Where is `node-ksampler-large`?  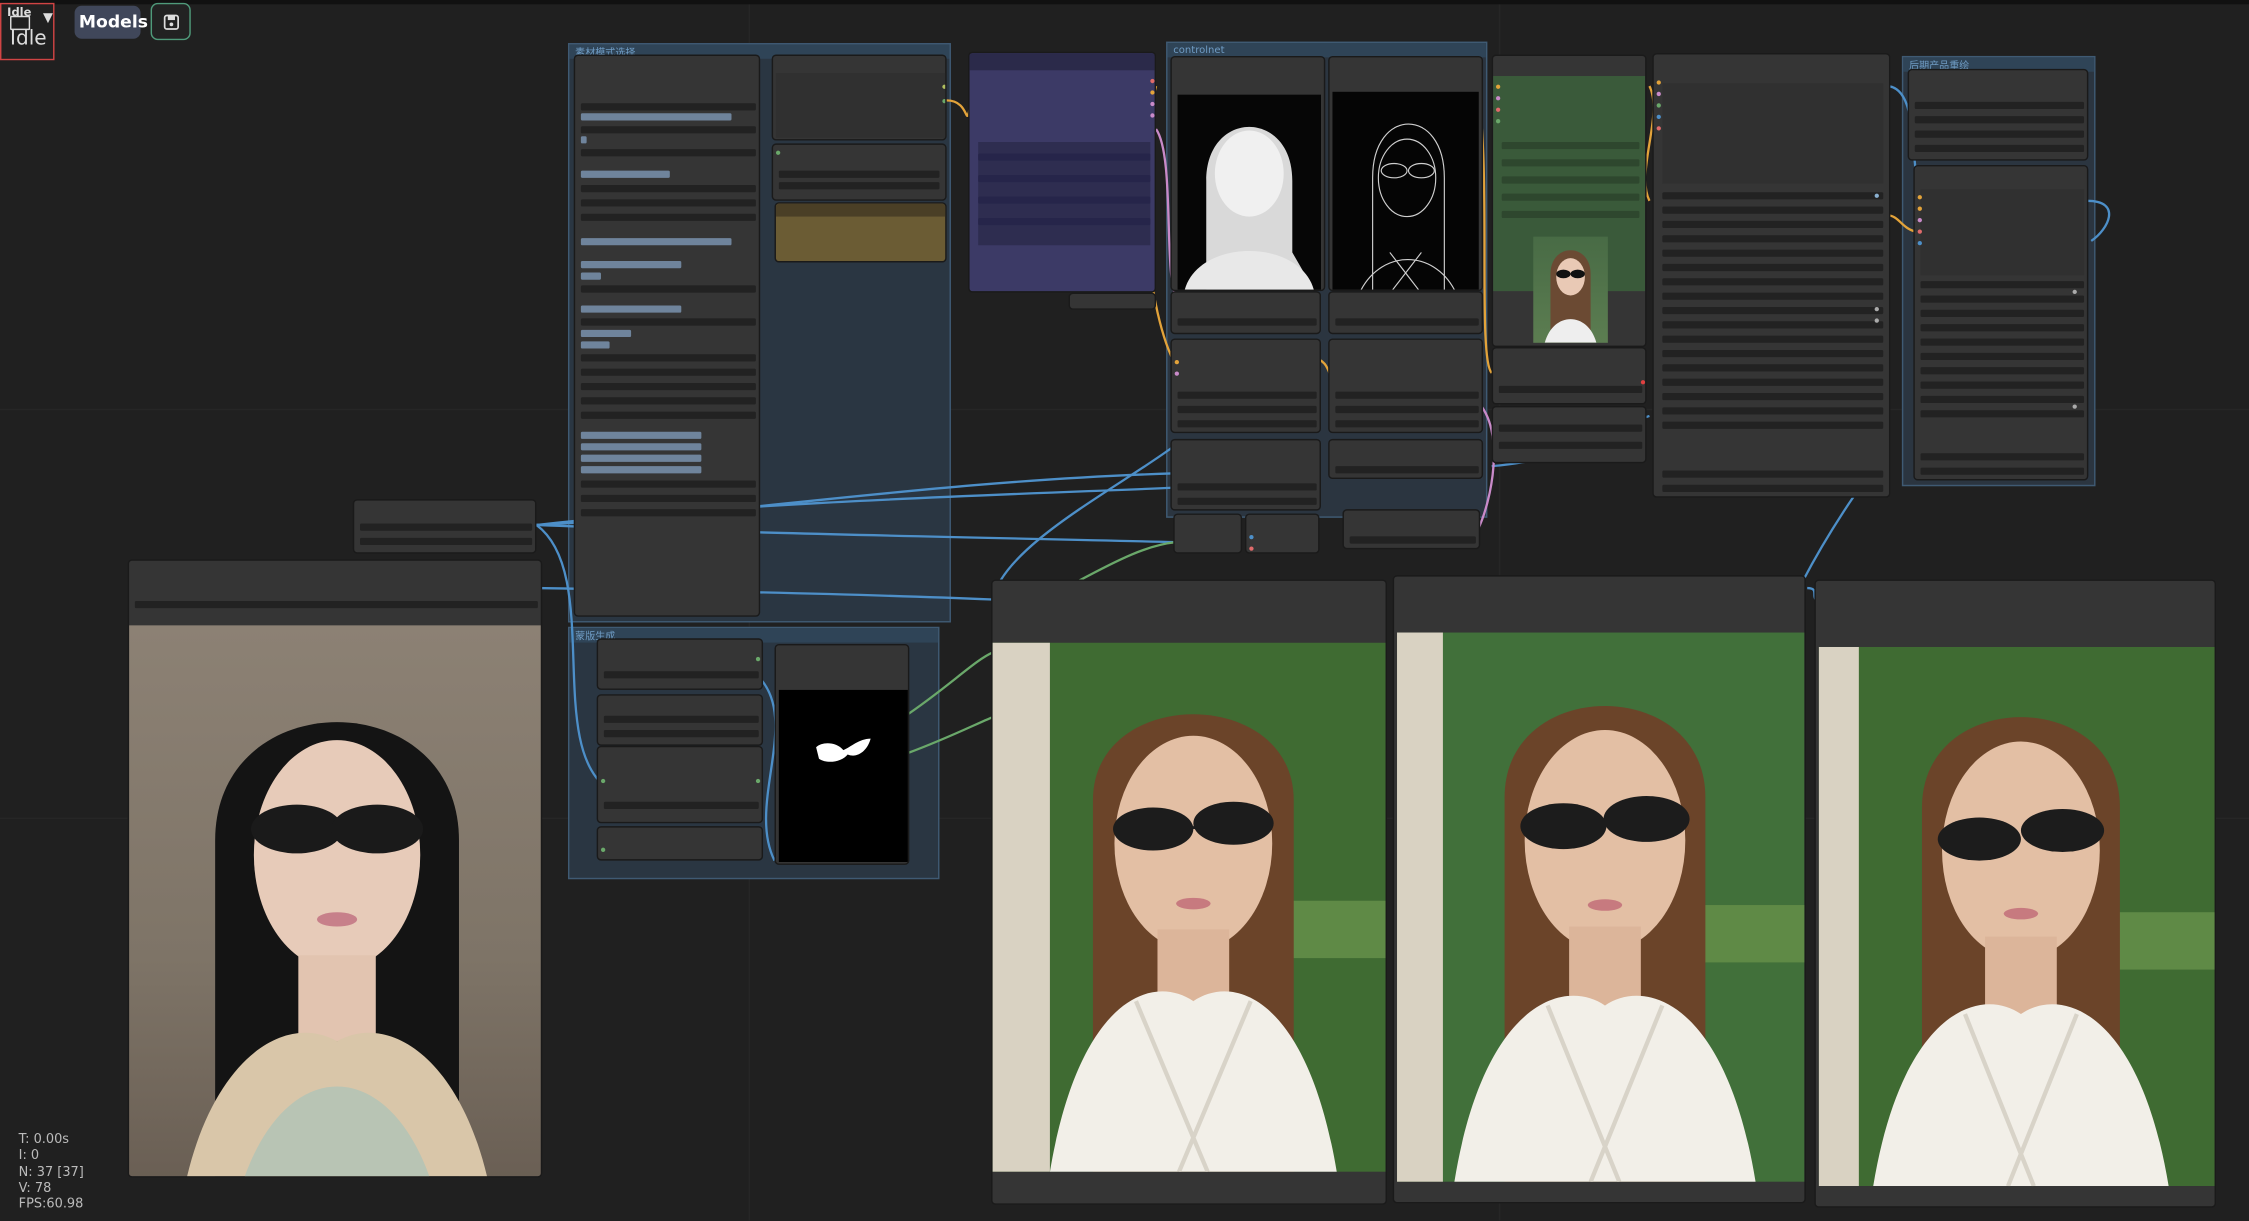 node-ksampler-large is located at coordinates (1771, 275).